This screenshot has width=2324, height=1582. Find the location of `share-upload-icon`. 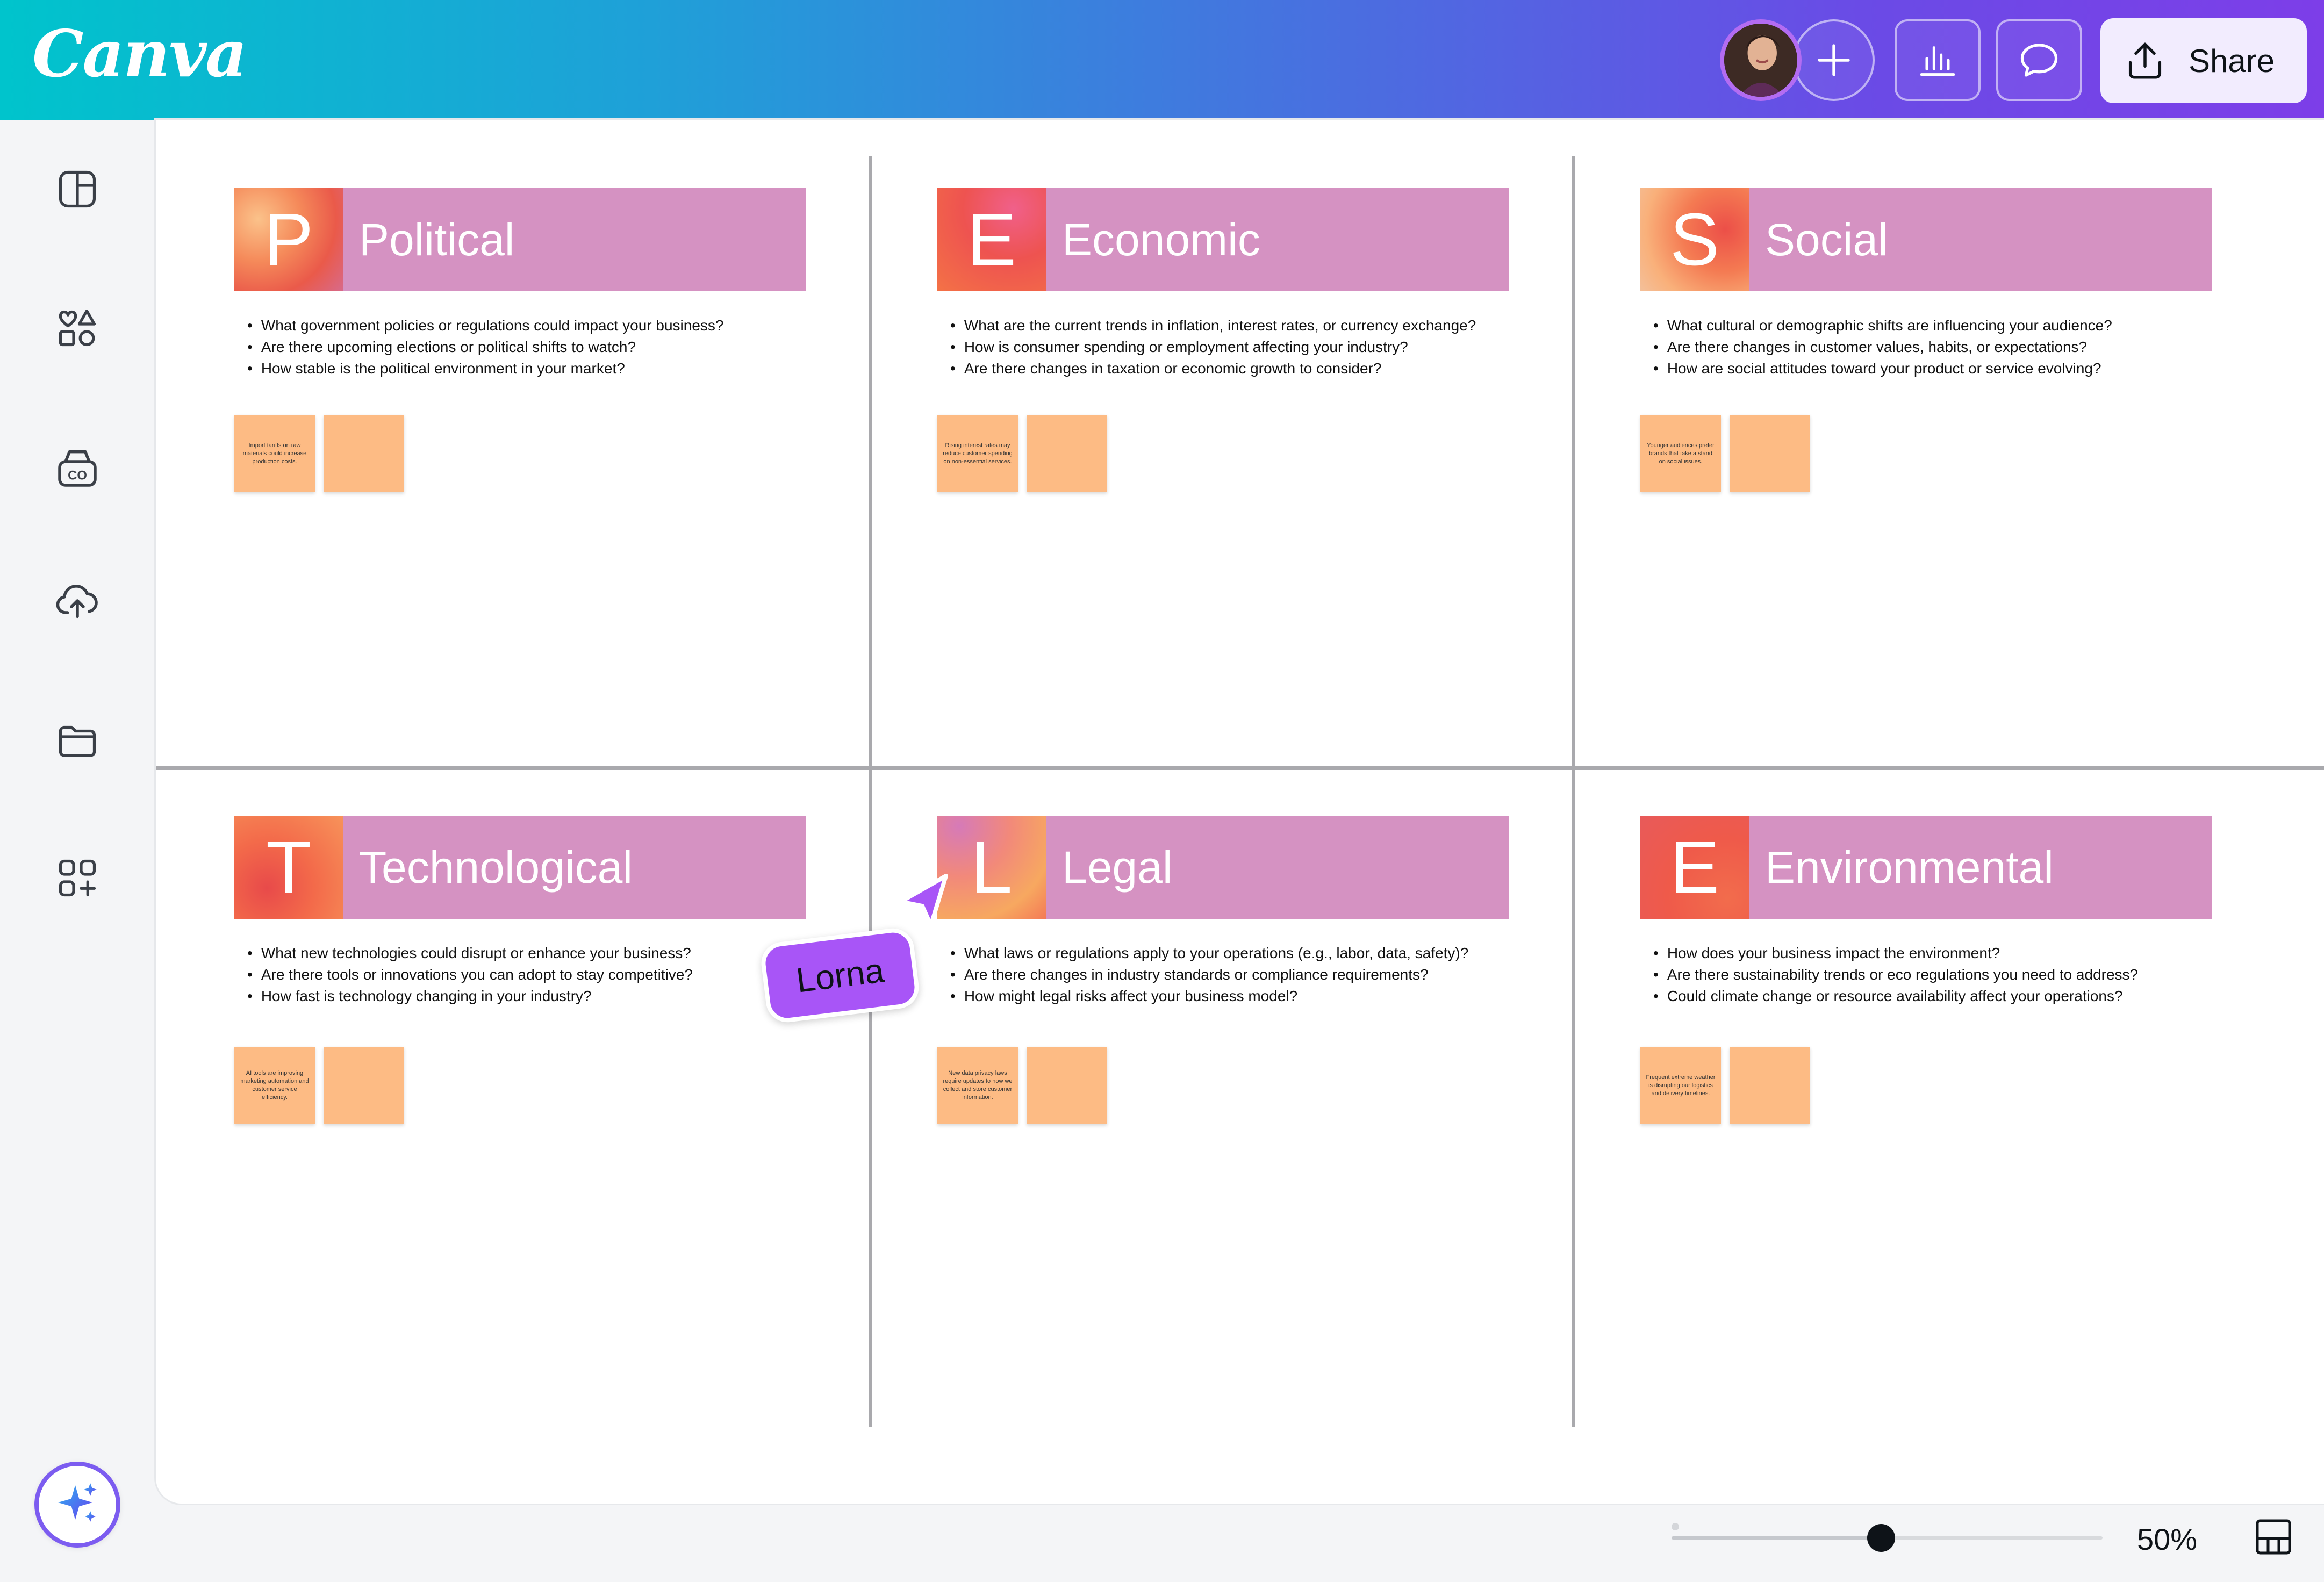

share-upload-icon is located at coordinates (2145, 60).